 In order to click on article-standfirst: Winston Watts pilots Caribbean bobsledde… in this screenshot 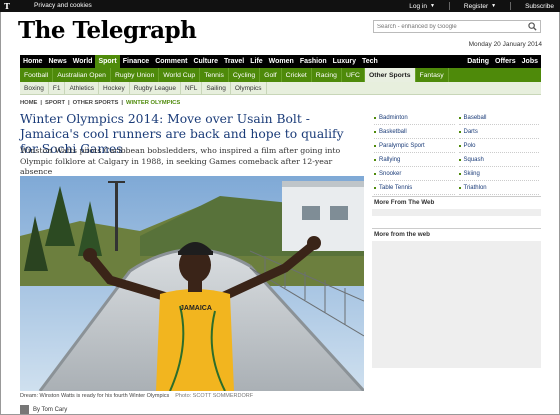, I will do `click(180, 161)`.